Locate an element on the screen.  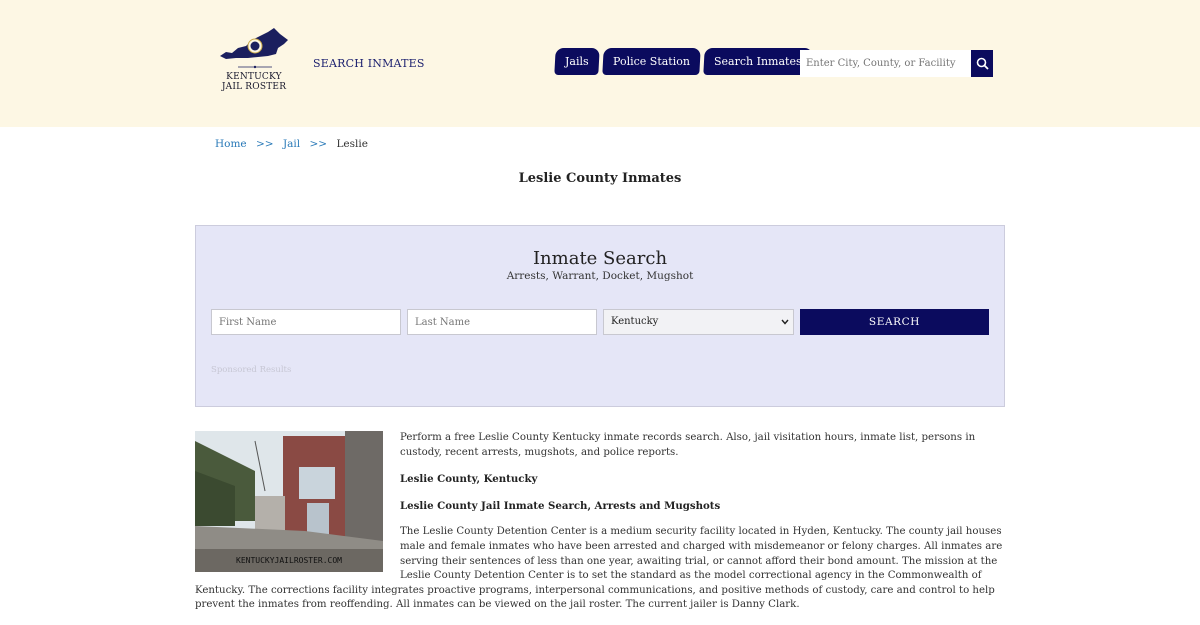
sponsored-results-label: Sponsored Results is located at coordinates (251, 370).